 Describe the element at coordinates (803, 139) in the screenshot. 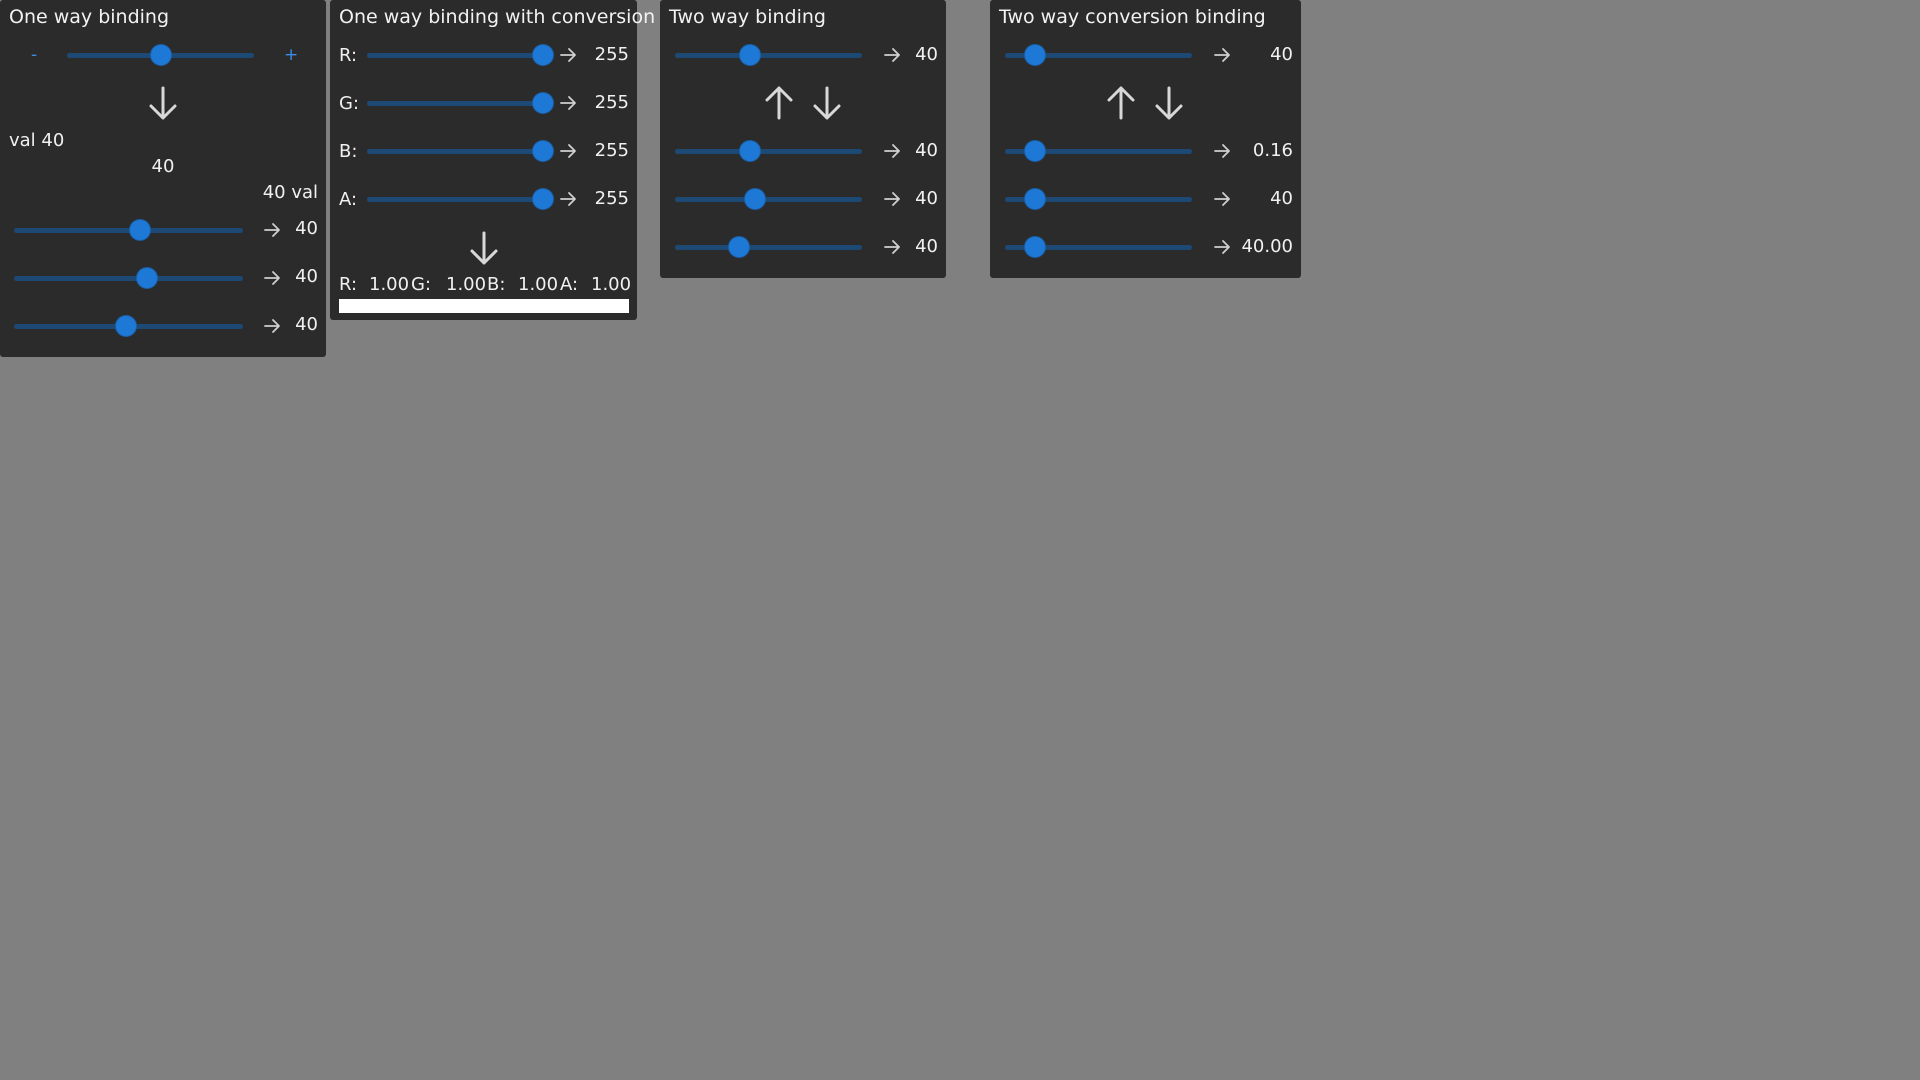

I see `panel-two-way-binding: Two way binding 40 40 40 40` at that location.